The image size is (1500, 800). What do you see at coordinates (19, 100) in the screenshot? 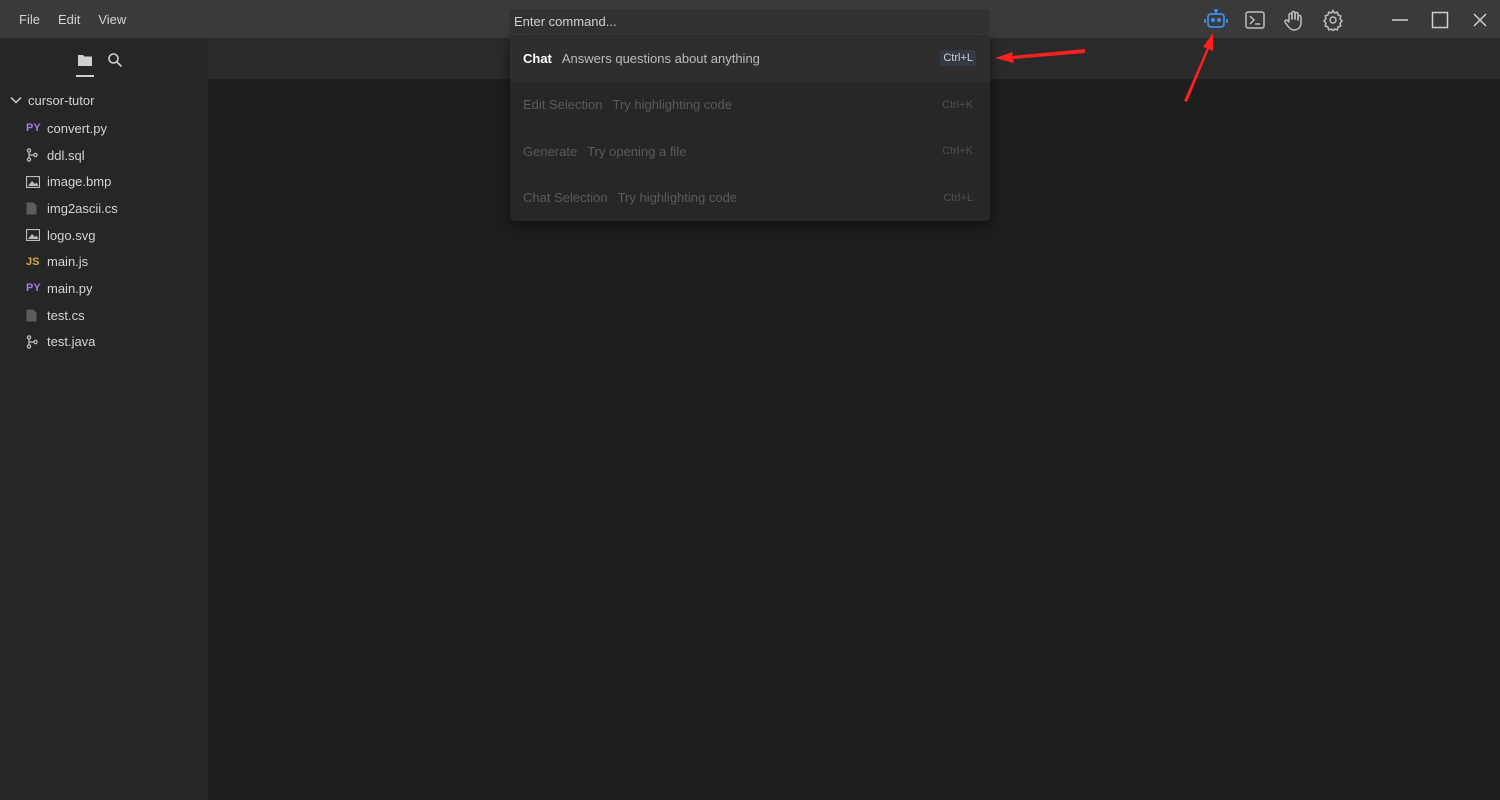
I see `chevron-down-icon` at bounding box center [19, 100].